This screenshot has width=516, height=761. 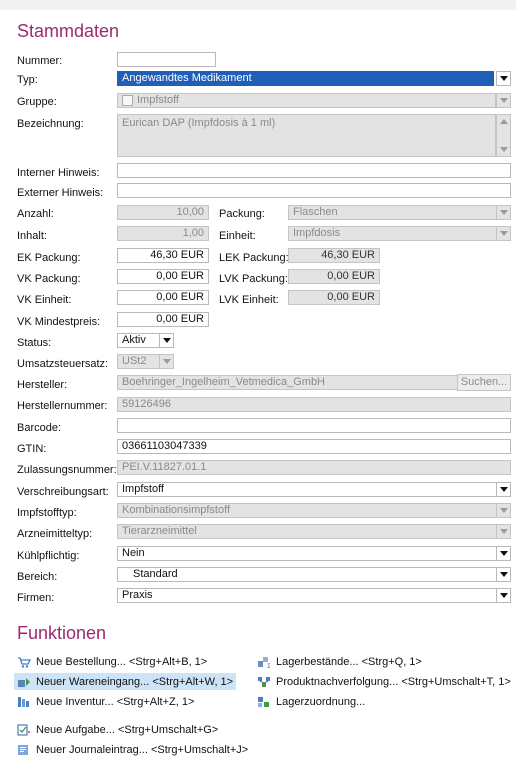 I want to click on neue-bestellung-link: Neue Bestellung... <Strg+Alt+B, 1>, so click(x=110, y=661).